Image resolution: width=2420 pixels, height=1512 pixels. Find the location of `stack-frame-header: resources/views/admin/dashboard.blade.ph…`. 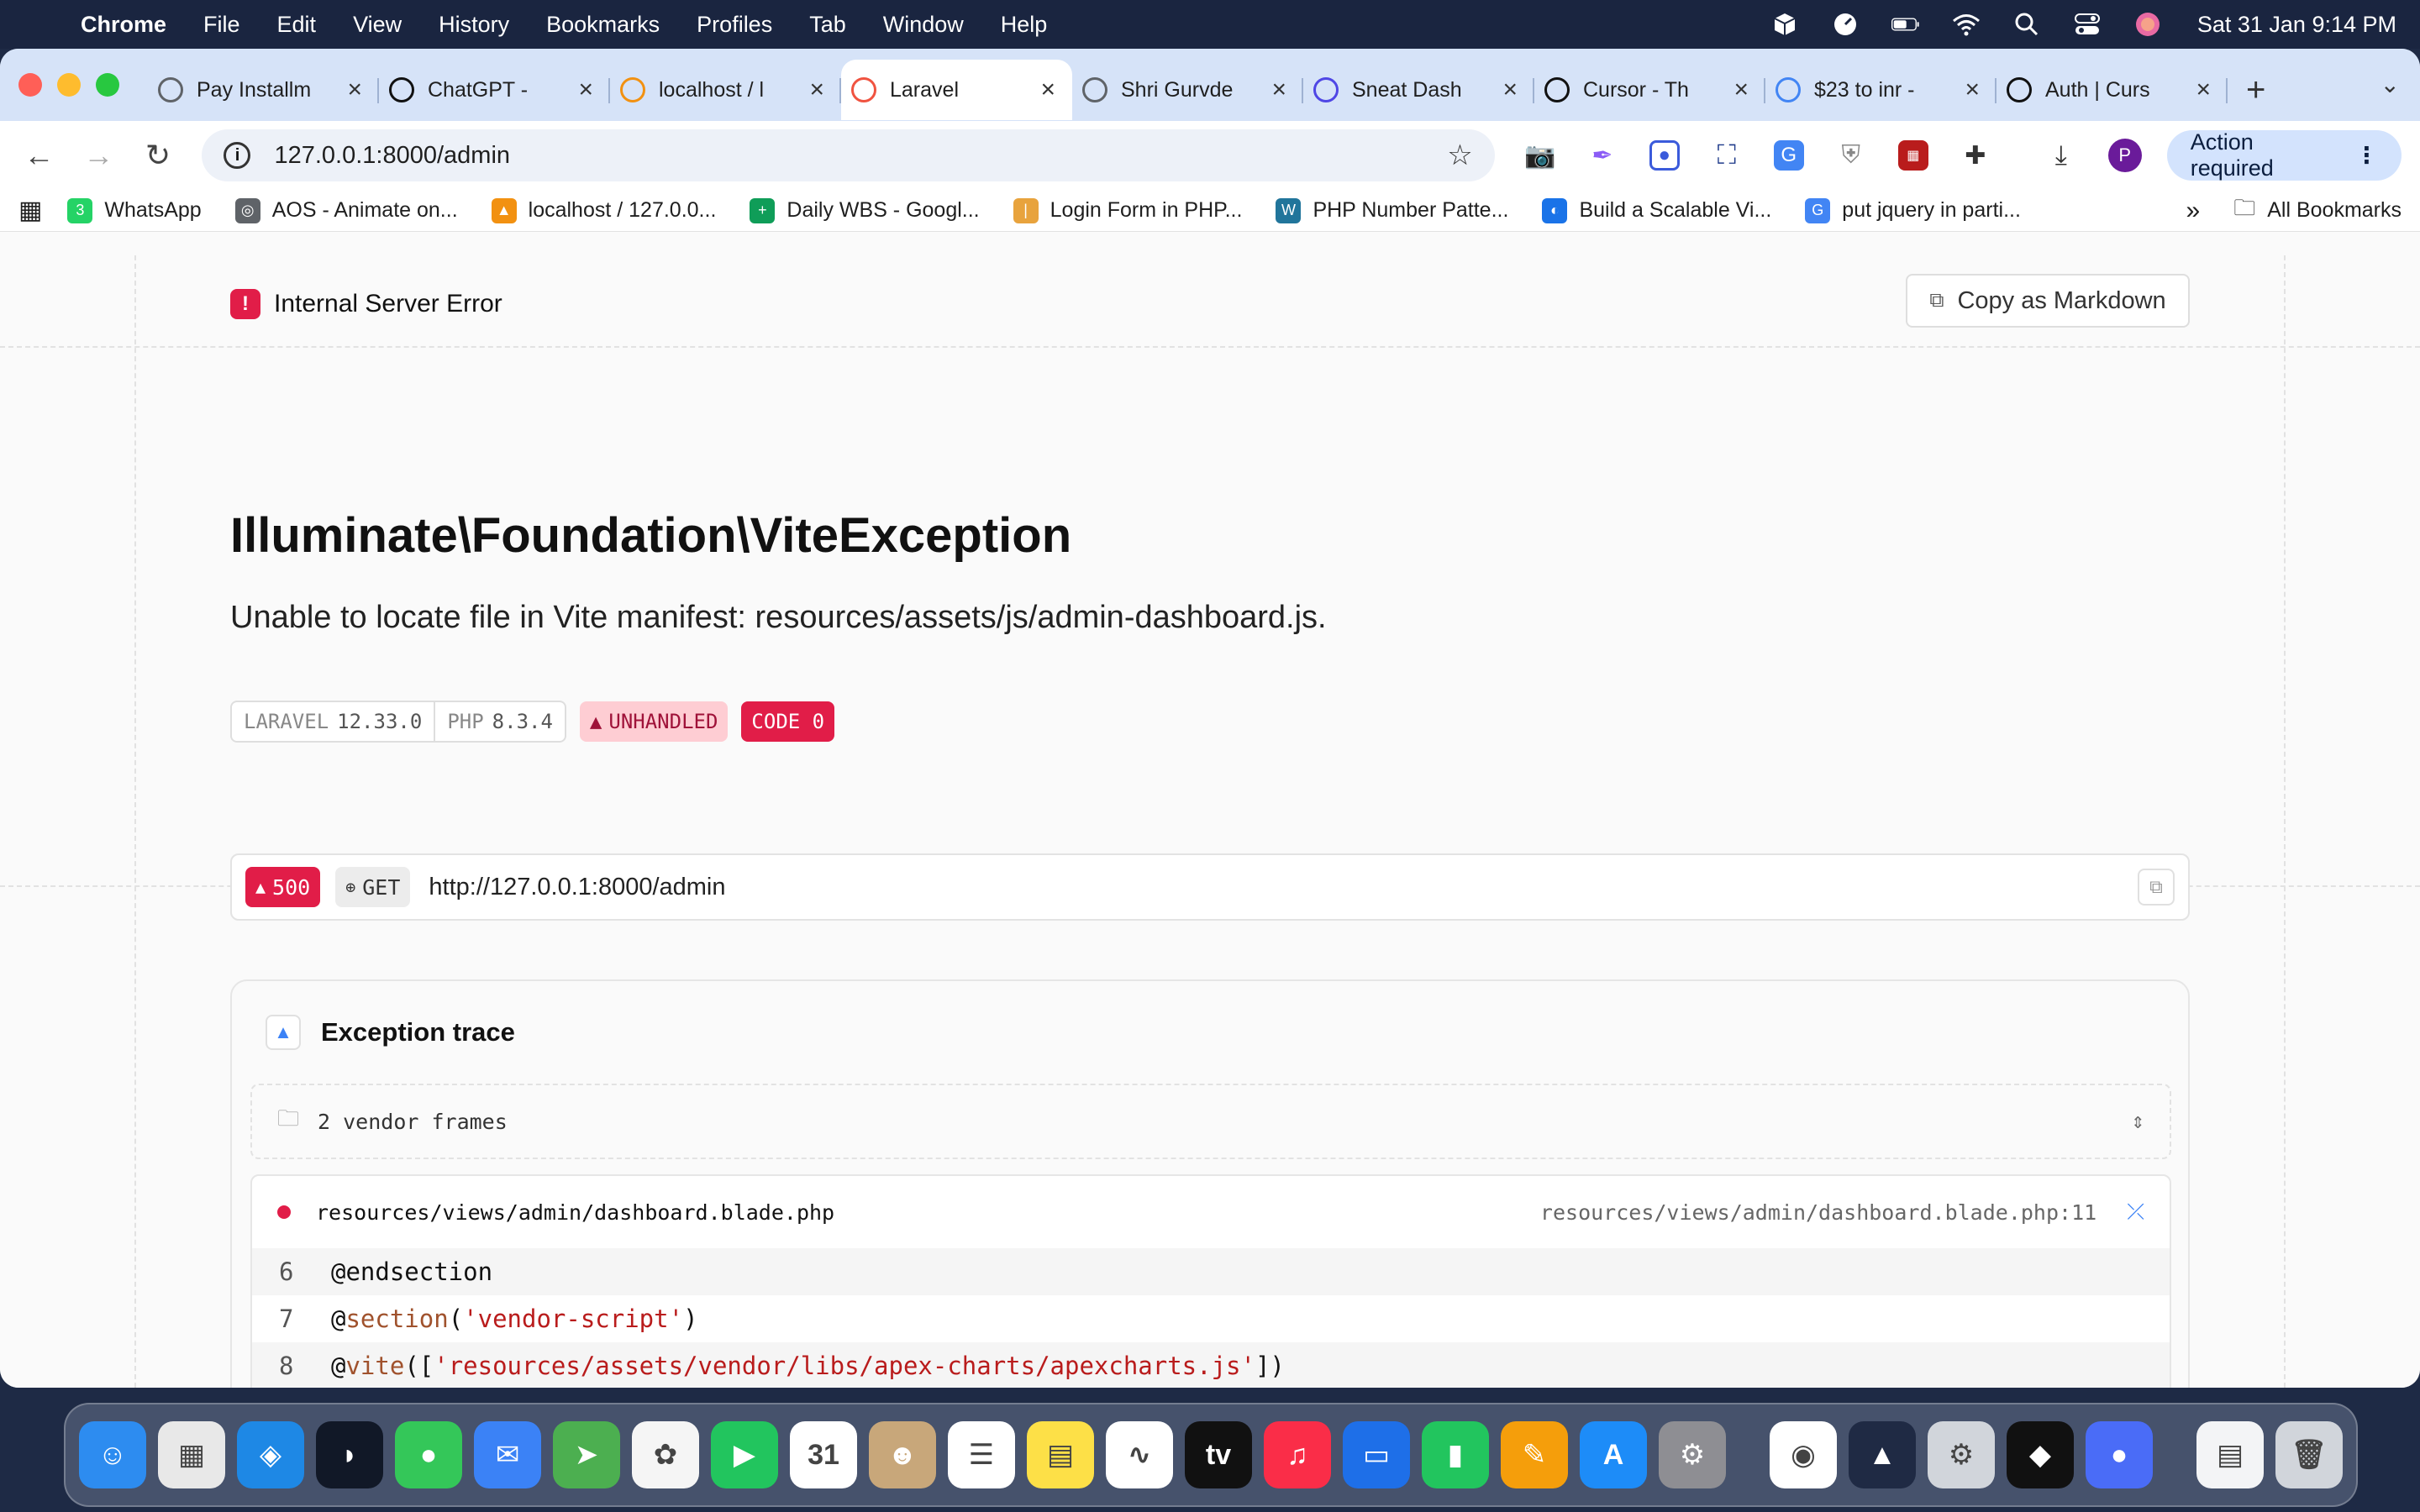

stack-frame-header: resources/views/admin/dashboard.blade.ph… is located at coordinates (1211, 1212).